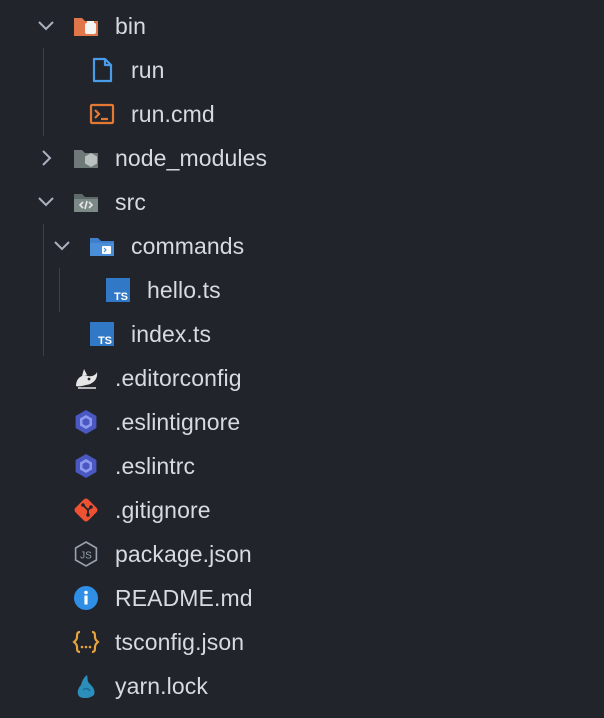  What do you see at coordinates (86, 642) in the screenshot?
I see `json-icon` at bounding box center [86, 642].